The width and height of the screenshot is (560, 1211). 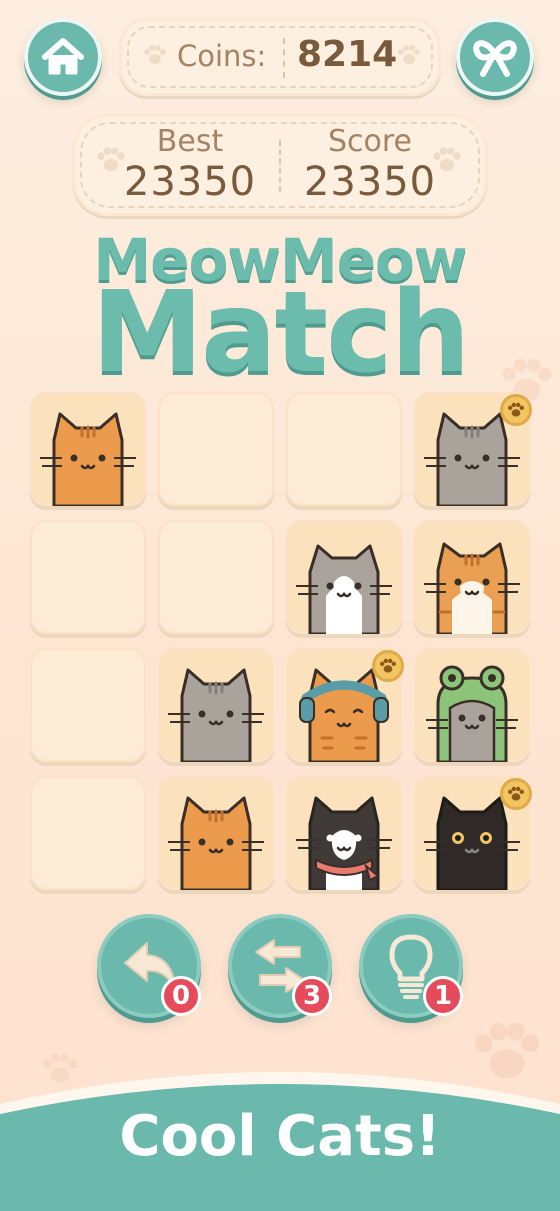 I want to click on gray-white-cat-icon, so click(x=344, y=589).